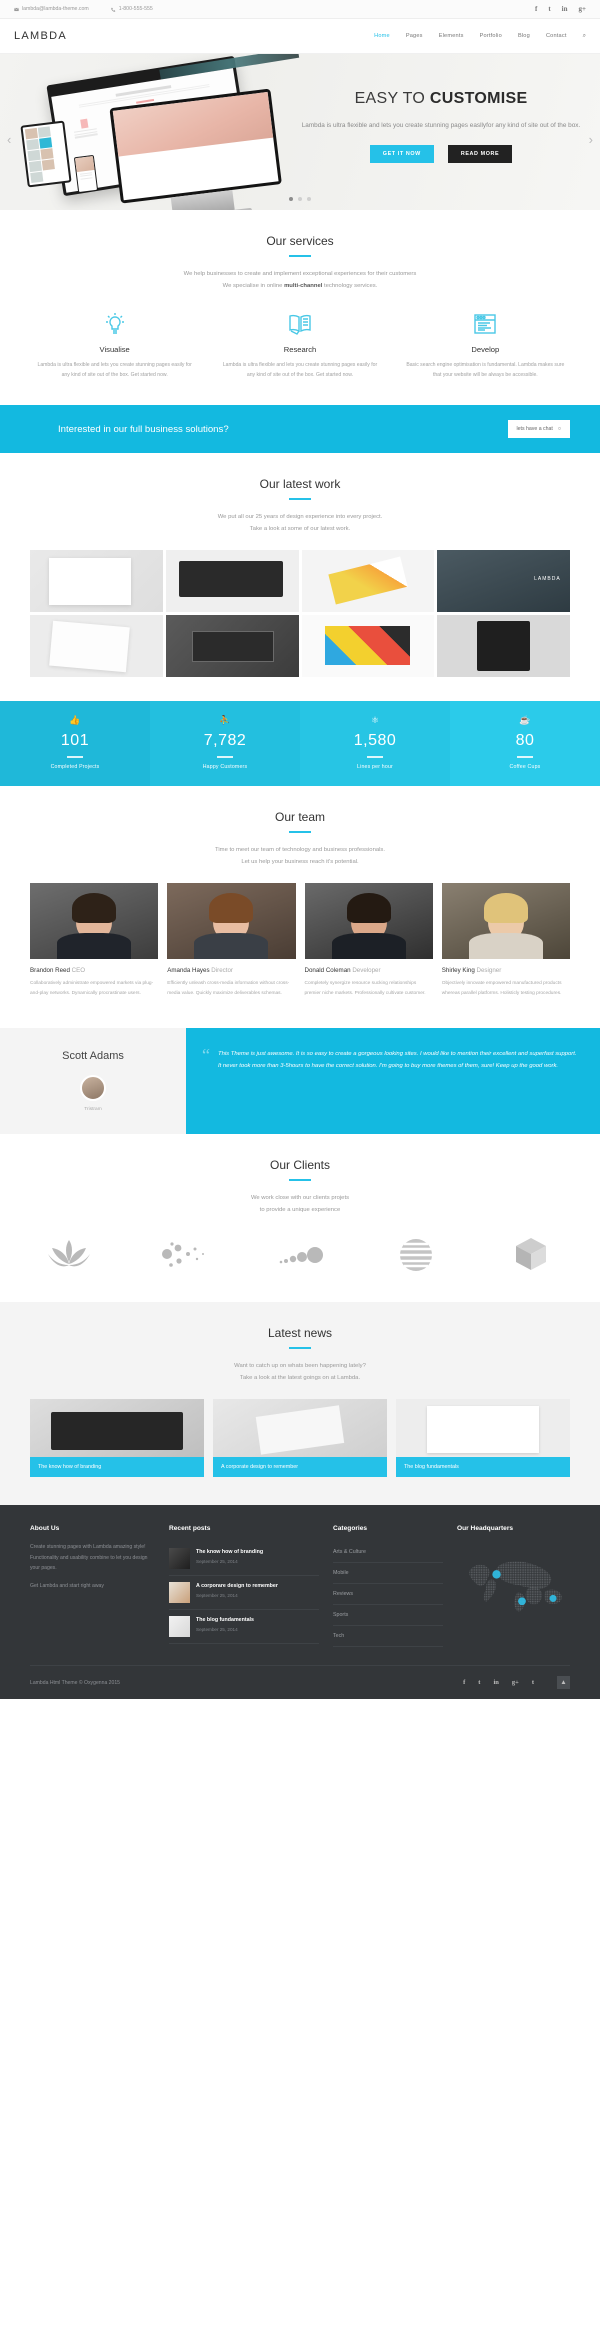 The width and height of the screenshot is (600, 2335). I want to click on news-card: The blog fundamentals, so click(483, 1438).